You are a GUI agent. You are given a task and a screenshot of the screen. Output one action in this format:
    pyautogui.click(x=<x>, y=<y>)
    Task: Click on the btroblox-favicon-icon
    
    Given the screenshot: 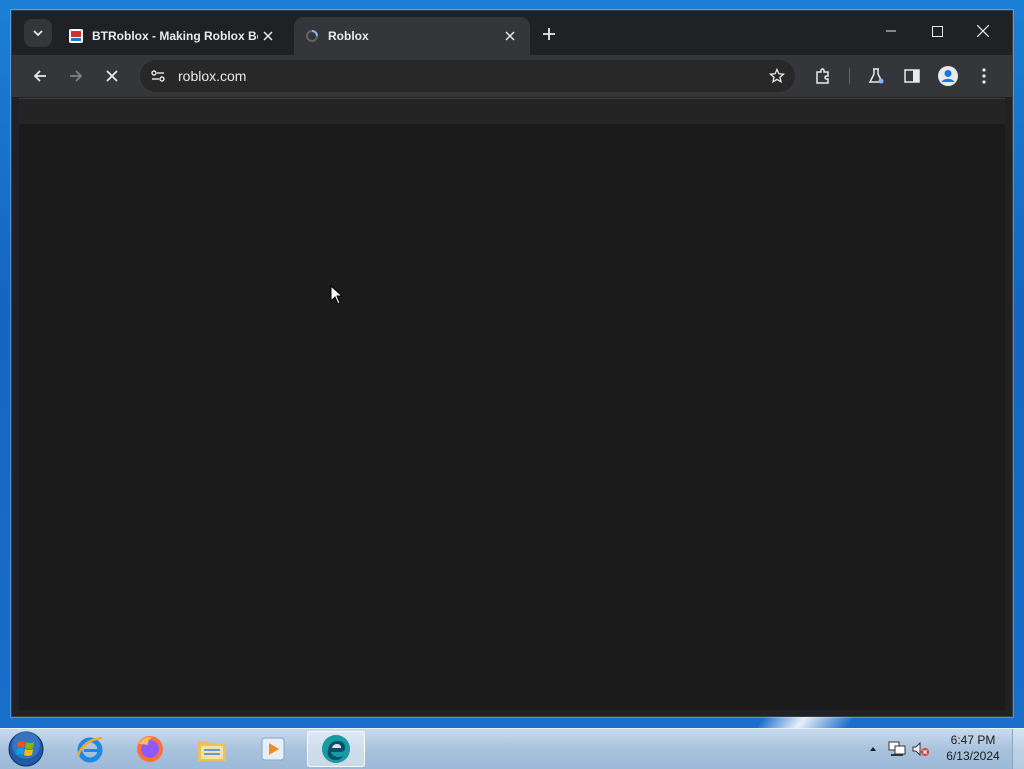 What is the action you would take?
    pyautogui.click(x=76, y=36)
    